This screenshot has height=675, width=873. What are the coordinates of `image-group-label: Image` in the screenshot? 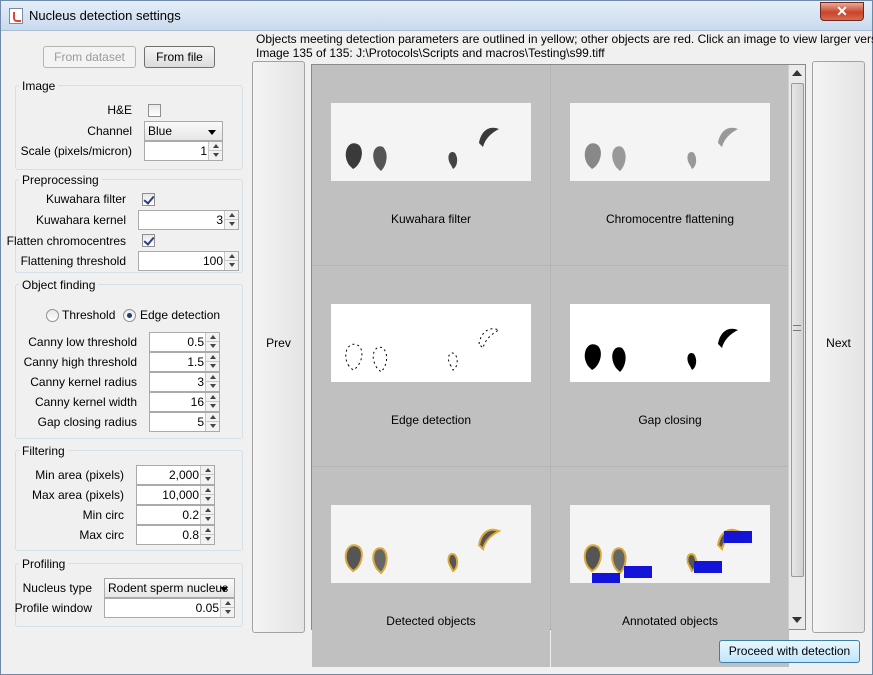 It's located at (39, 86).